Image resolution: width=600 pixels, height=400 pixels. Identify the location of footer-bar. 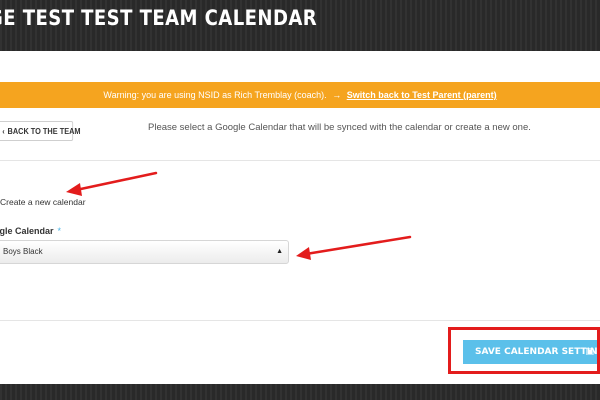
(300, 392).